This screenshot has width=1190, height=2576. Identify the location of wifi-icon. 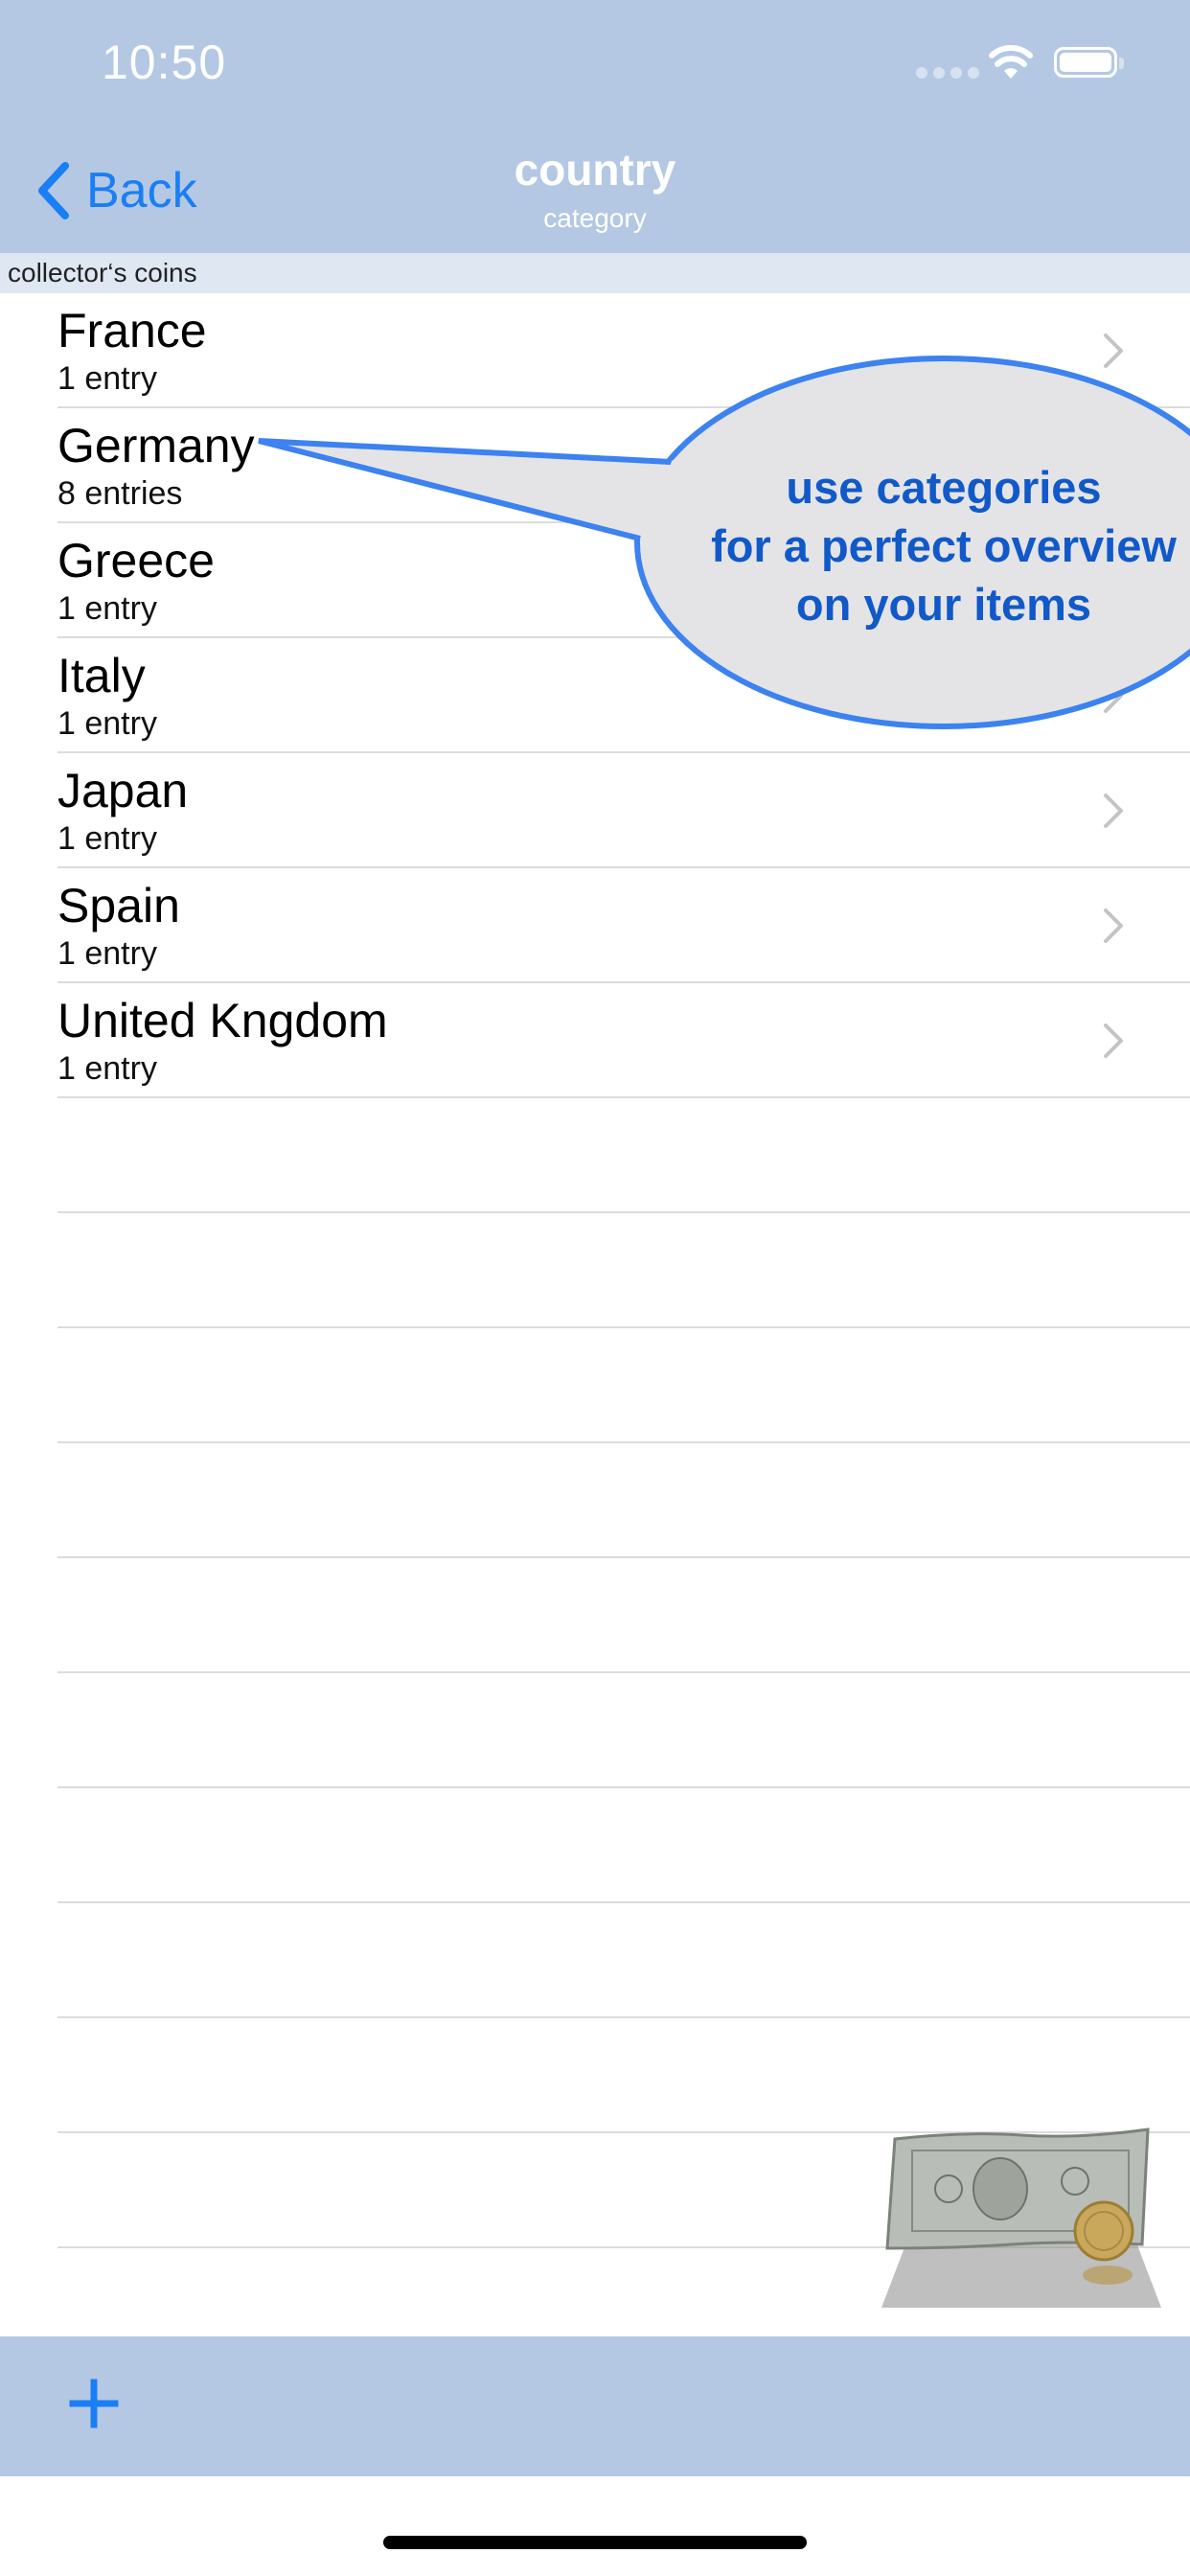
(1011, 62).